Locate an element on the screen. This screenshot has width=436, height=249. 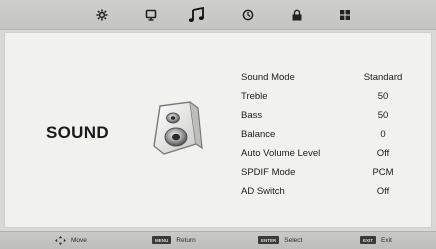
menu-row-sound-mode: Sound Mode Standard is located at coordinates (331, 77).